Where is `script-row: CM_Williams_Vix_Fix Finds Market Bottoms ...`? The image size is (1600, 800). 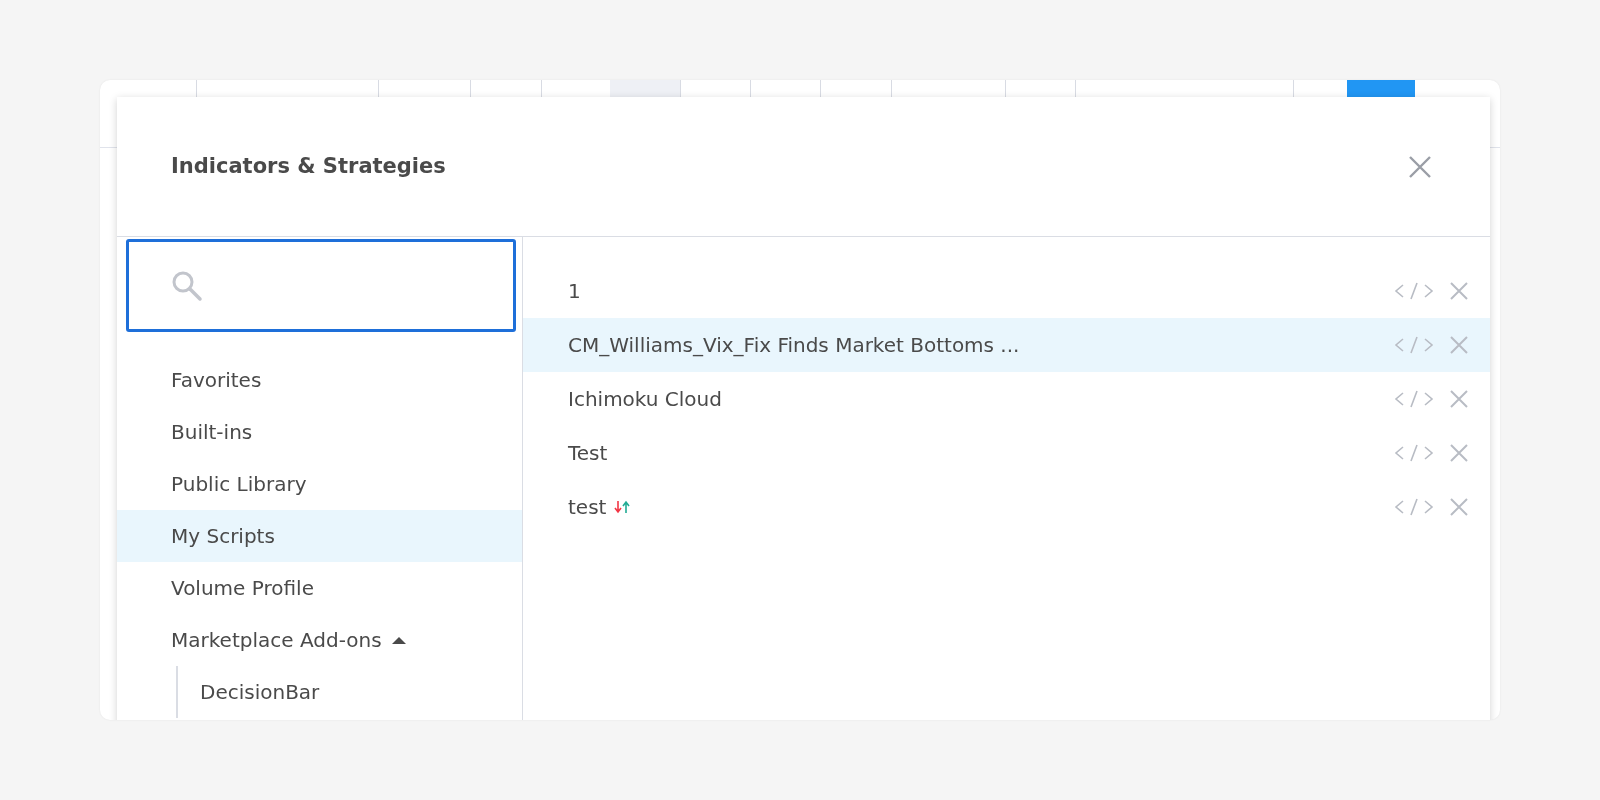
script-row: CM_Williams_Vix_Fix Finds Market Bottoms ... is located at coordinates (1006, 345).